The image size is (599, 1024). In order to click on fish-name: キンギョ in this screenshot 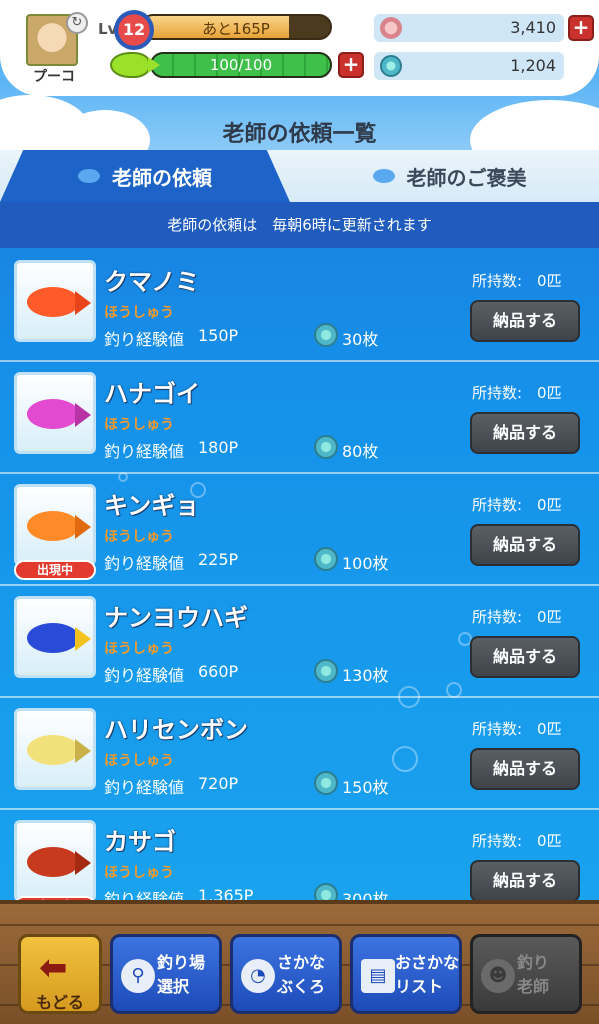, I will do `click(152, 506)`.